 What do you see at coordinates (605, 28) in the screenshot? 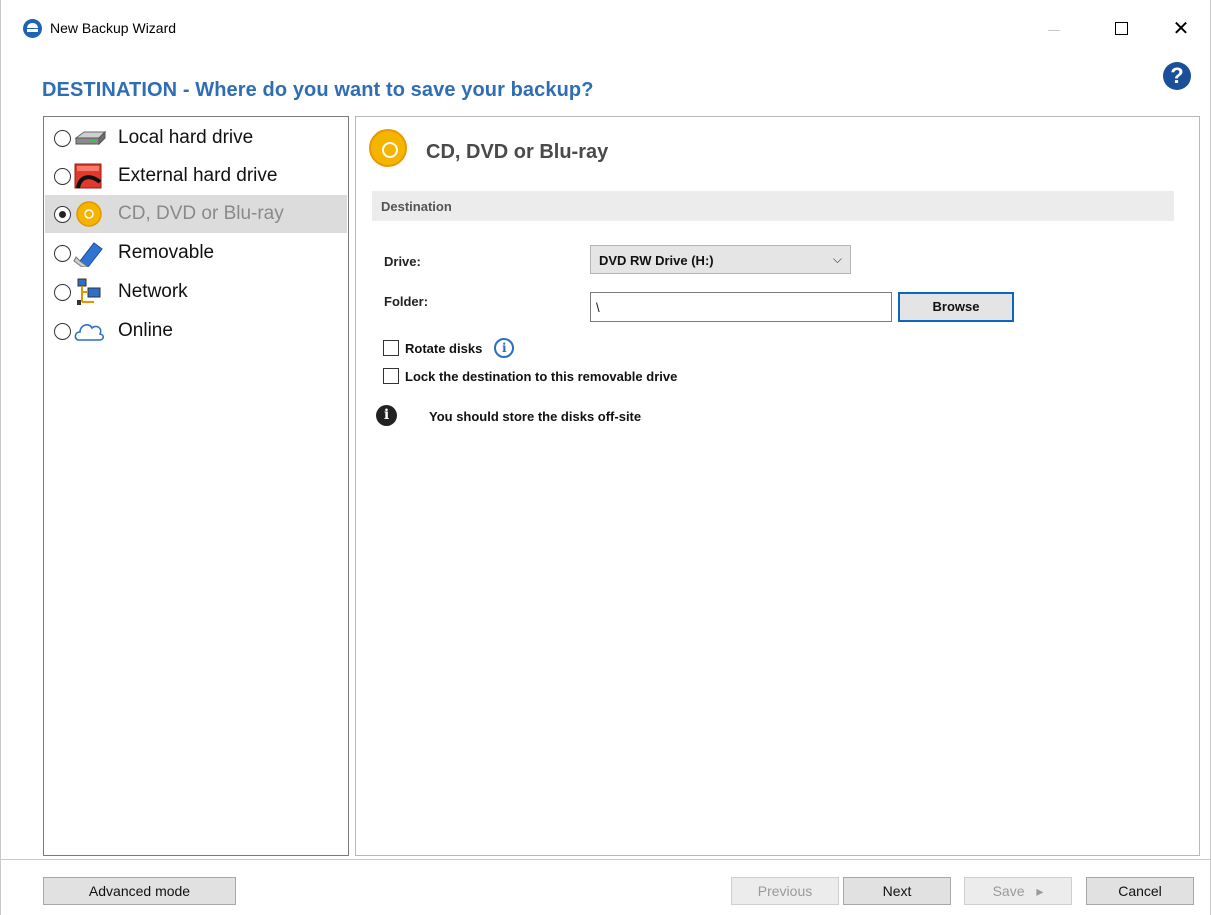
I see `title-bar: New Backup Wizard ✕` at bounding box center [605, 28].